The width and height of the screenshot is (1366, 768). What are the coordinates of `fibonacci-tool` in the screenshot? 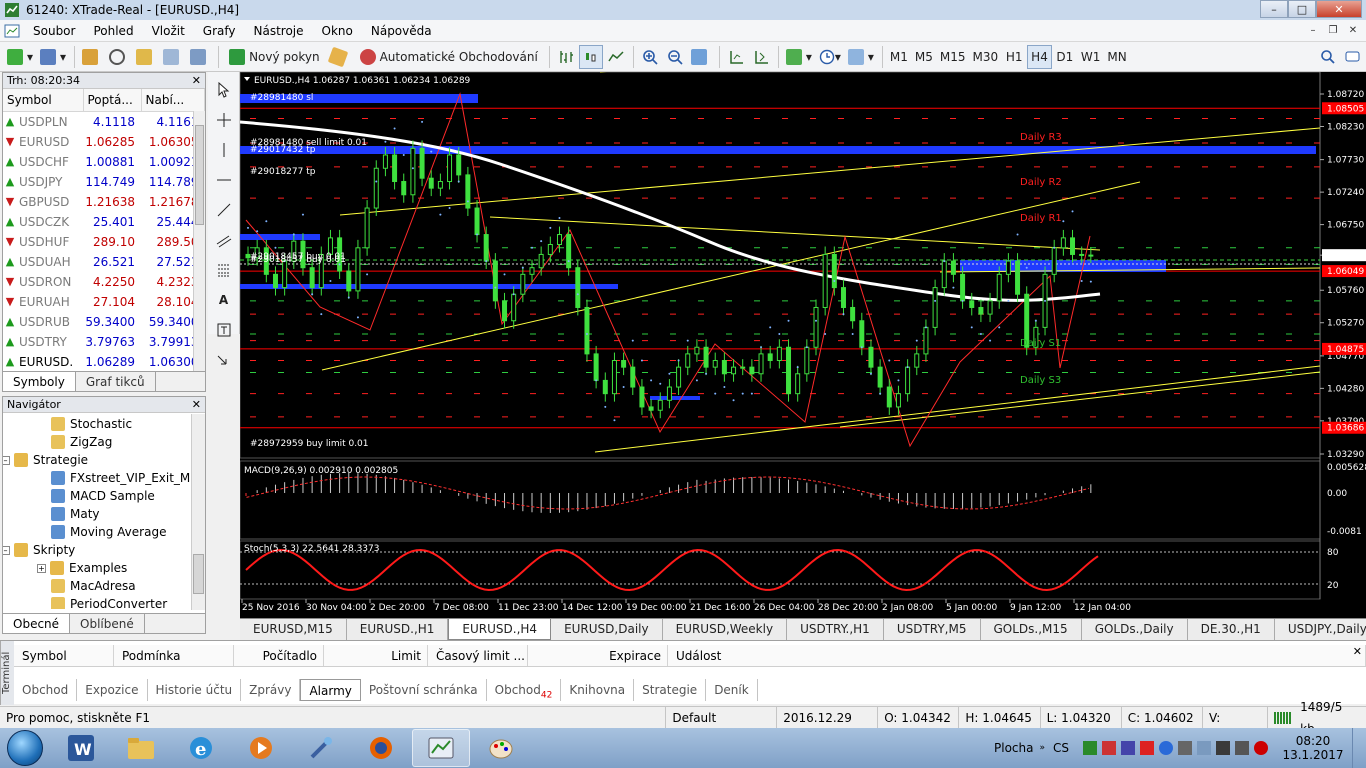 It's located at (223, 270).